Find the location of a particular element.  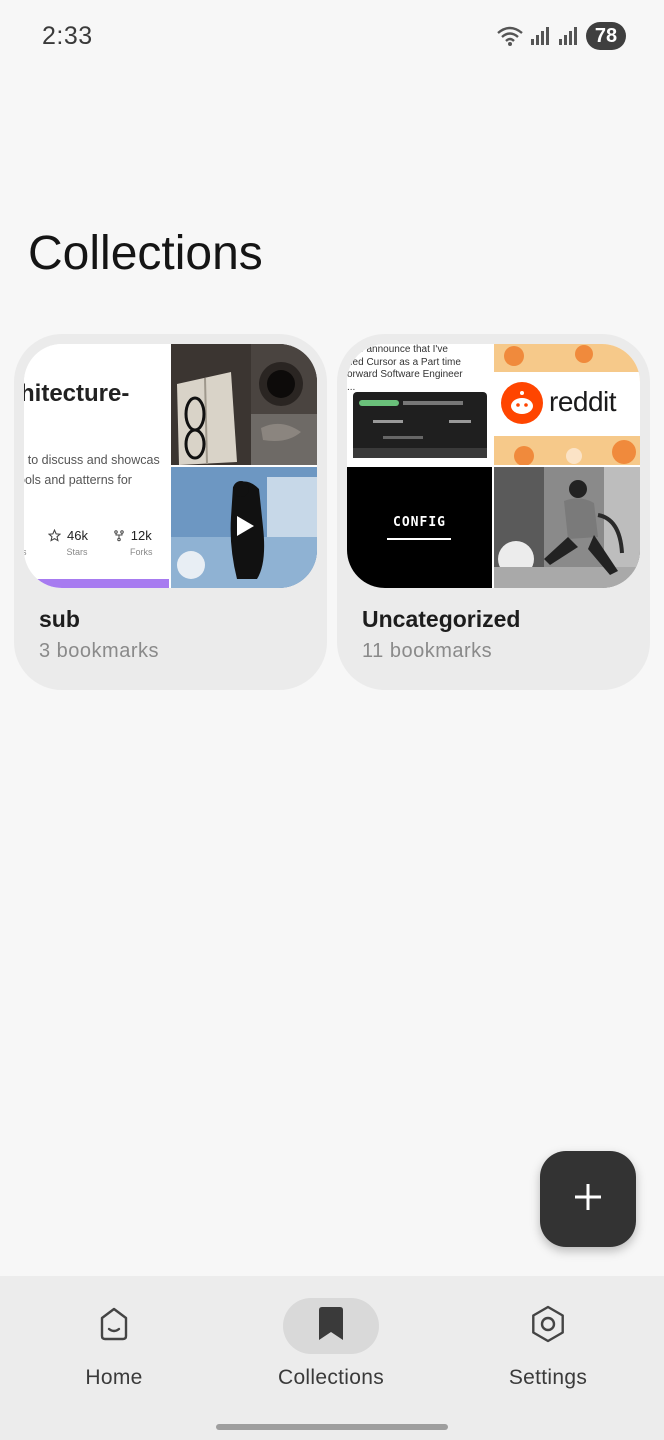

reddit-logo-band: reddit is located at coordinates (567, 404).